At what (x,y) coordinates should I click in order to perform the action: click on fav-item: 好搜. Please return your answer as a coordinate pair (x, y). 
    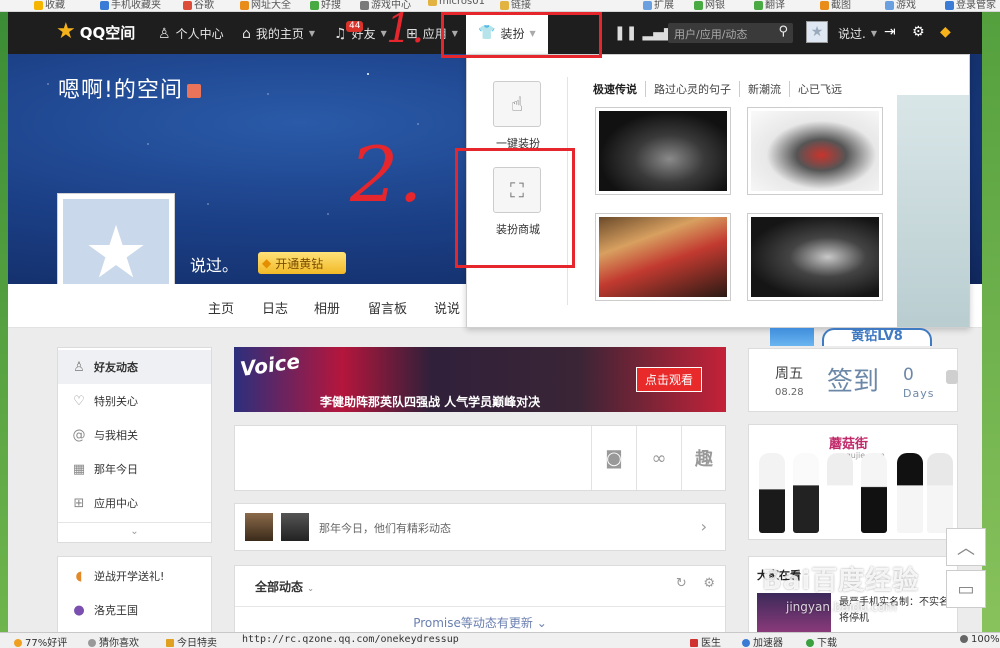
    Looking at the image, I should click on (325, 5).